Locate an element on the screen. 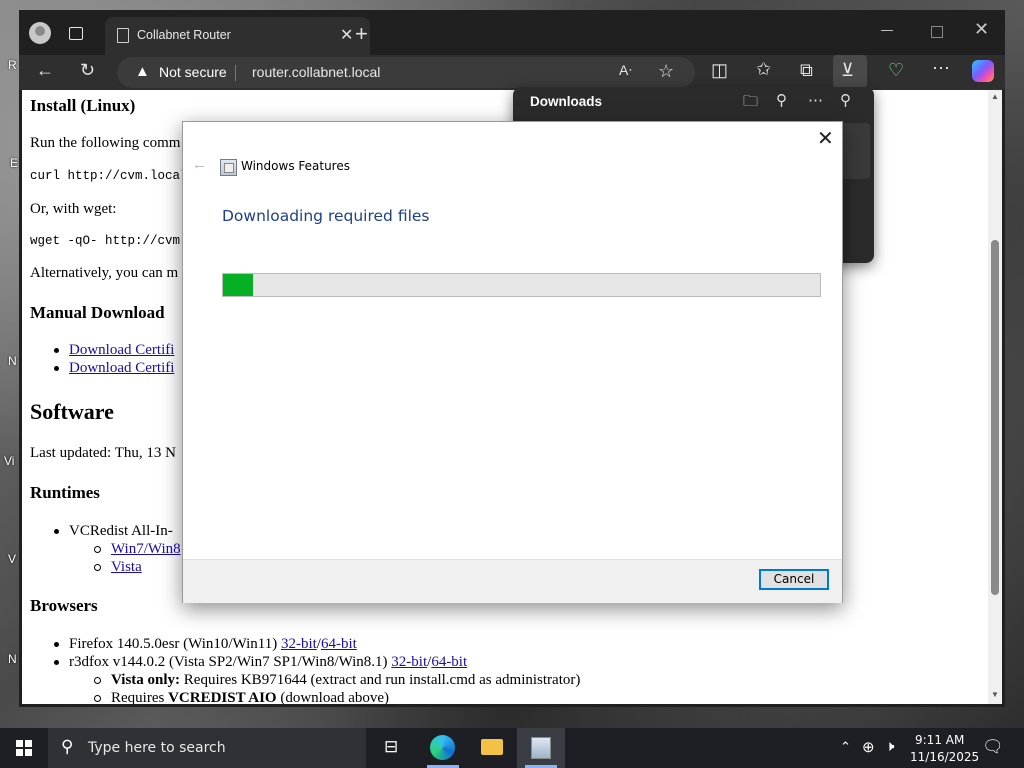  tab-actions-icon is located at coordinates (76, 33).